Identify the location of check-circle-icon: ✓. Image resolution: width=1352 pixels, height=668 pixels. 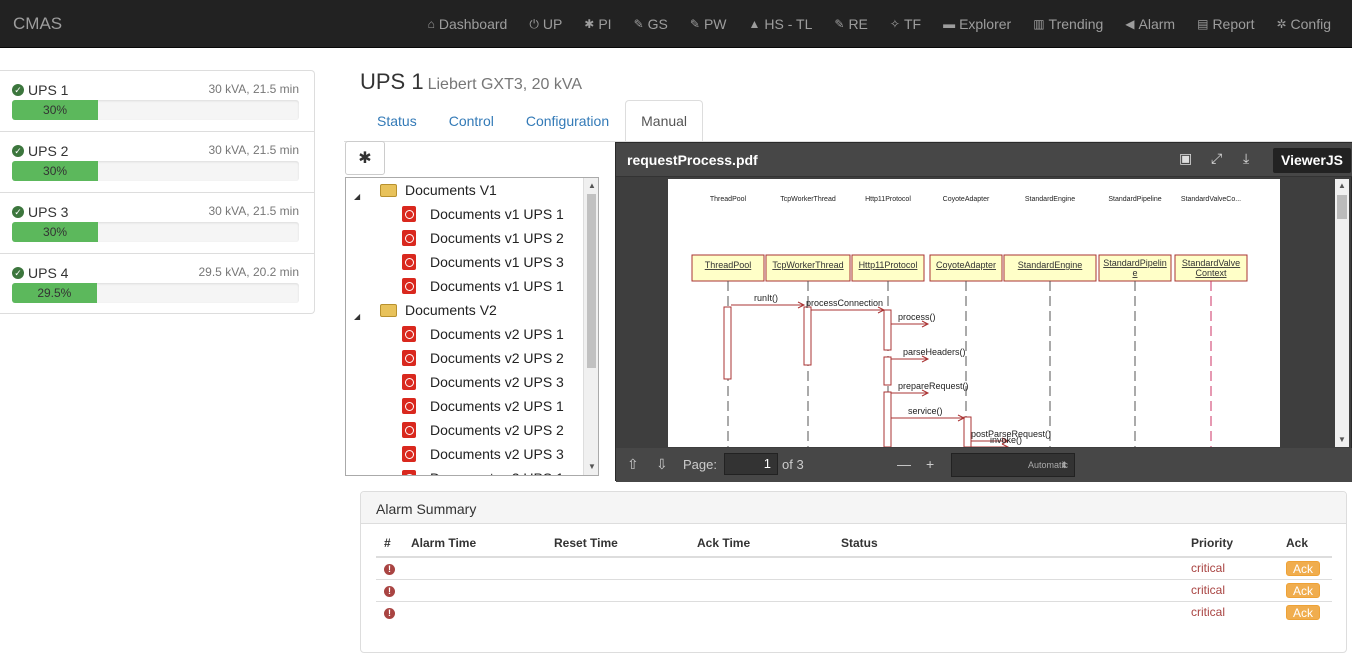
(18, 90).